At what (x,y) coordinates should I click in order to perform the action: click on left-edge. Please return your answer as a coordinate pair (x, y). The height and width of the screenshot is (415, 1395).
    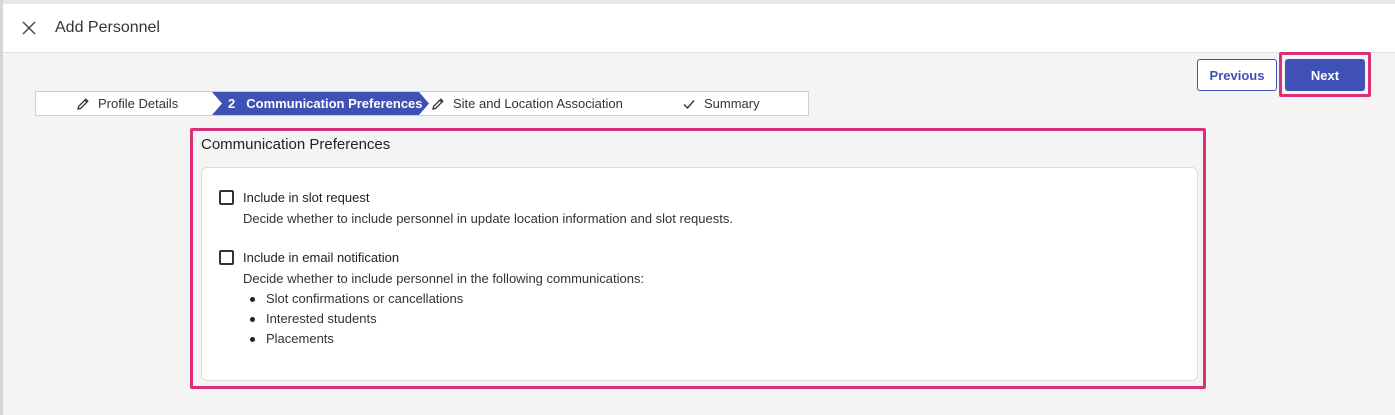
    Looking at the image, I should click on (1, 207).